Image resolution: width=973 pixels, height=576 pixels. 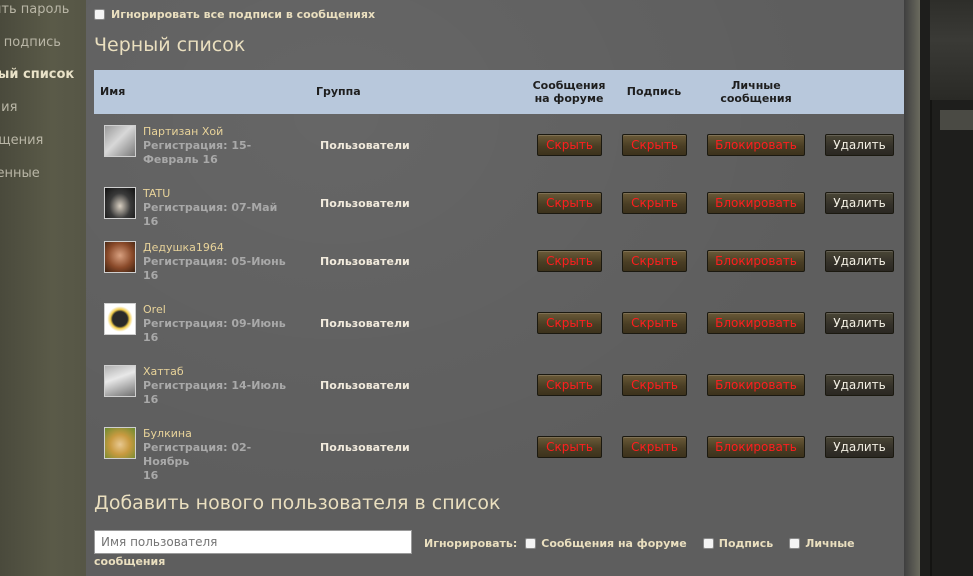 What do you see at coordinates (746, 543) in the screenshot?
I see `ignore-signature-label: Подпись` at bounding box center [746, 543].